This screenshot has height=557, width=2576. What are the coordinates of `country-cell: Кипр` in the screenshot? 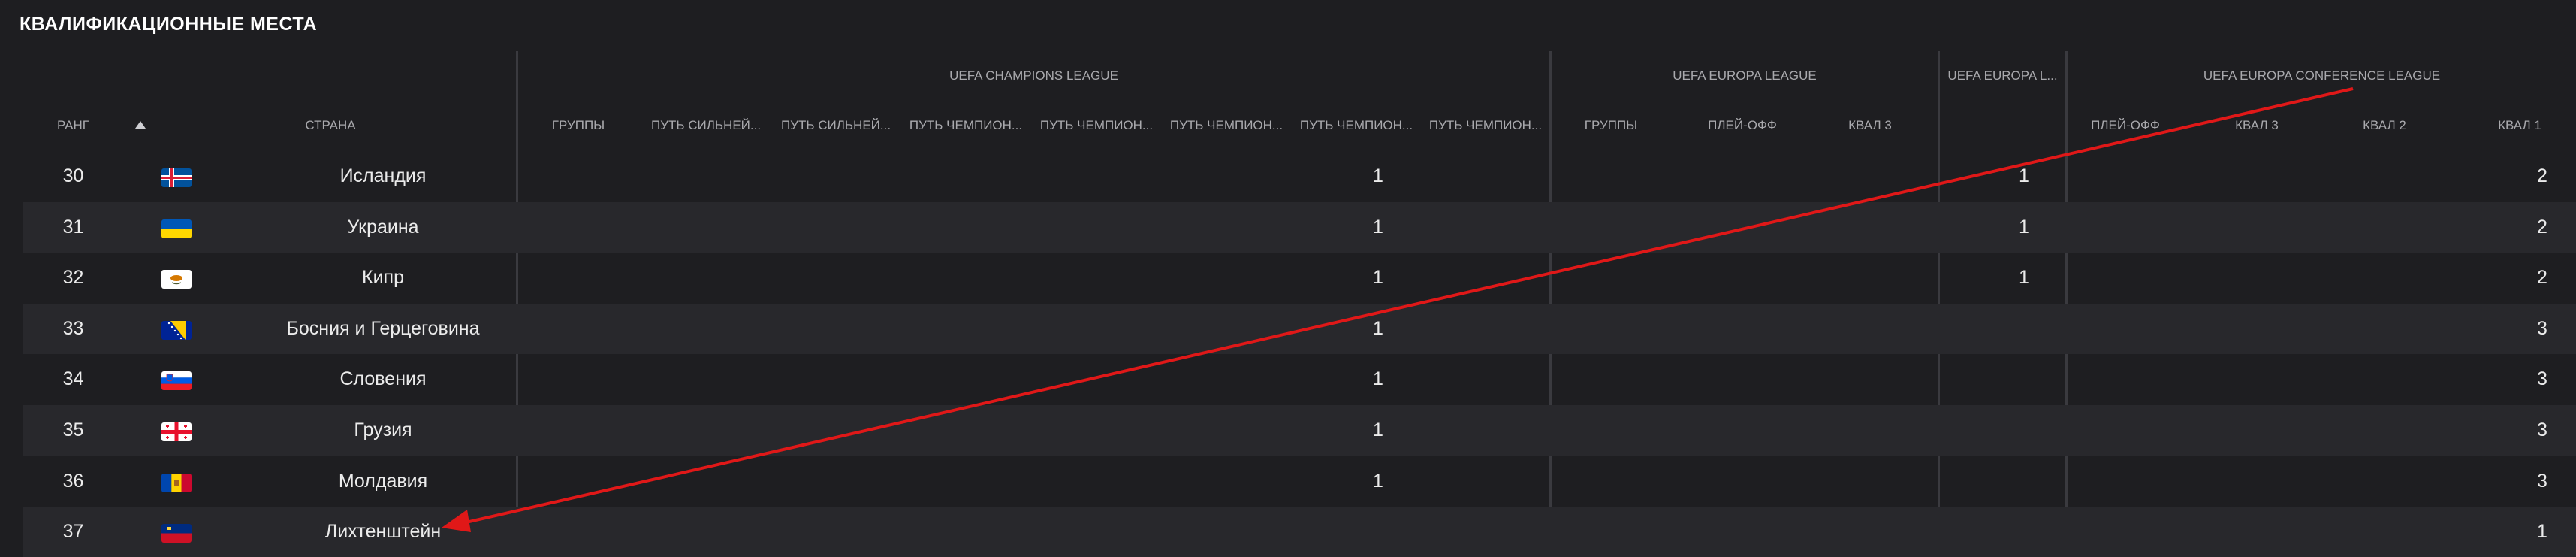 It's located at (383, 278).